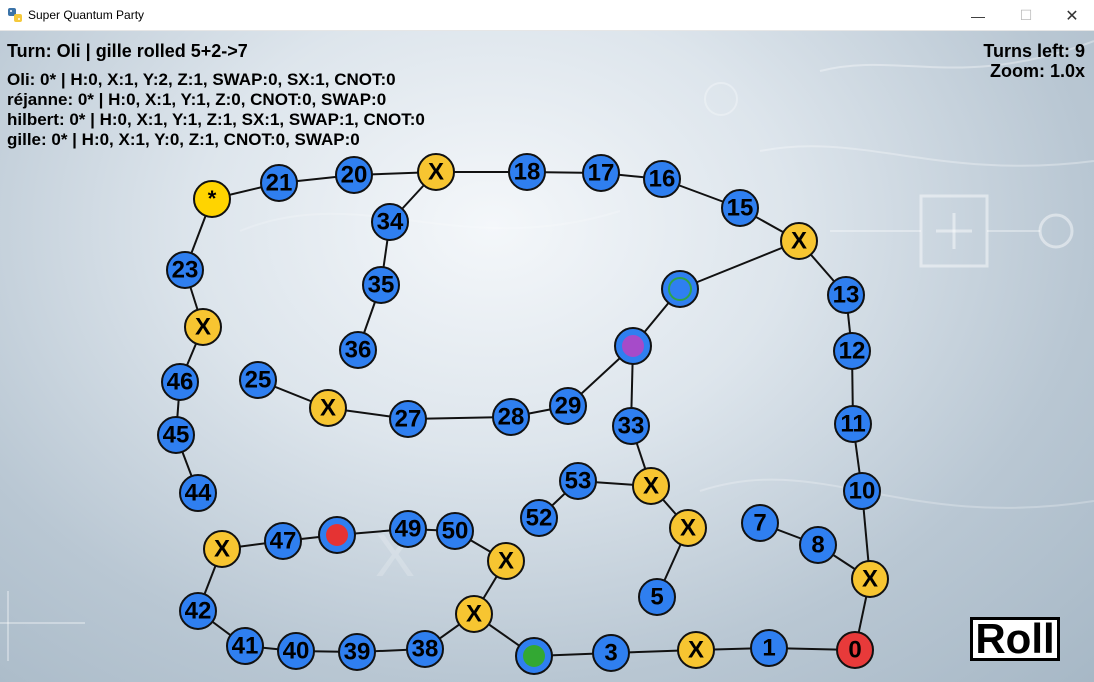 The image size is (1094, 682). Describe the element at coordinates (846, 295) in the screenshot. I see `tile-13: 13` at that location.